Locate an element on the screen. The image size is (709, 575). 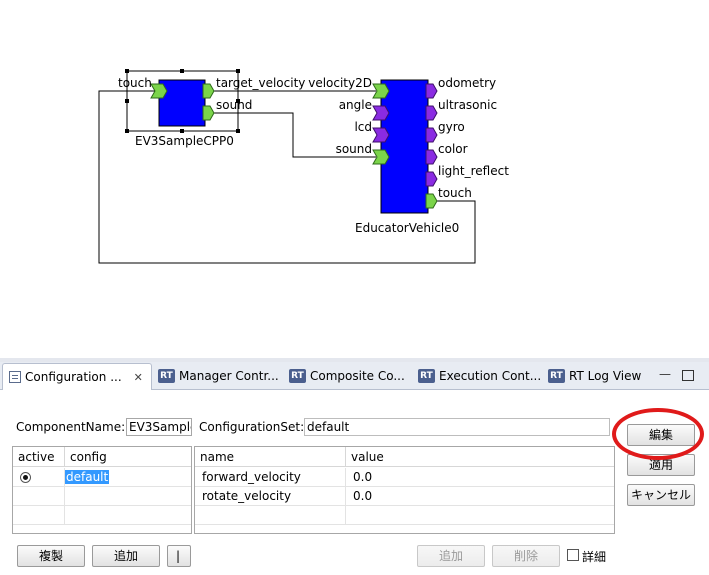
table-row: default is located at coordinates (128, 477).